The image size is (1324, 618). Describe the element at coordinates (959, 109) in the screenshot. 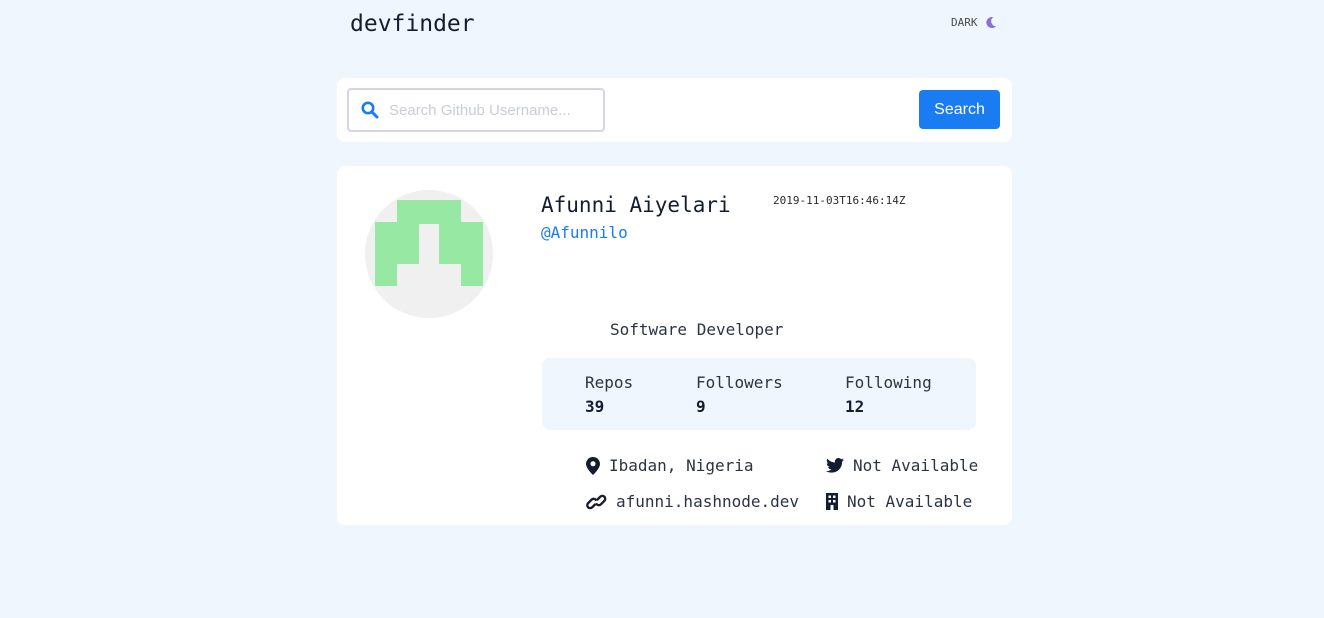

I see `search-button: Search` at that location.